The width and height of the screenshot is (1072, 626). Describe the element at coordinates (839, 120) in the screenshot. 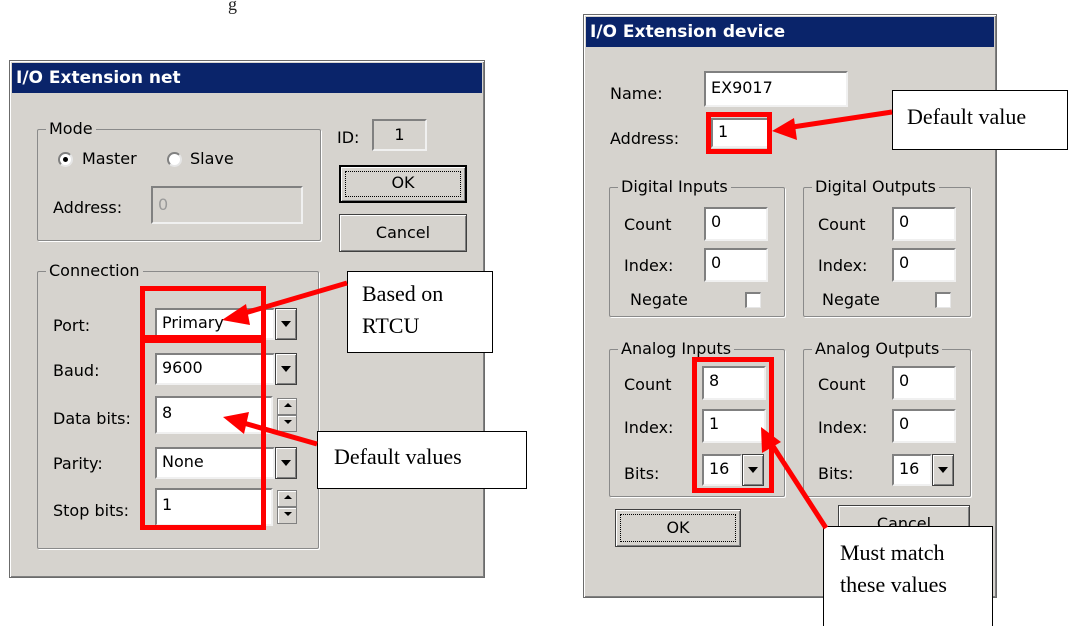

I see `arrow-default-value` at that location.